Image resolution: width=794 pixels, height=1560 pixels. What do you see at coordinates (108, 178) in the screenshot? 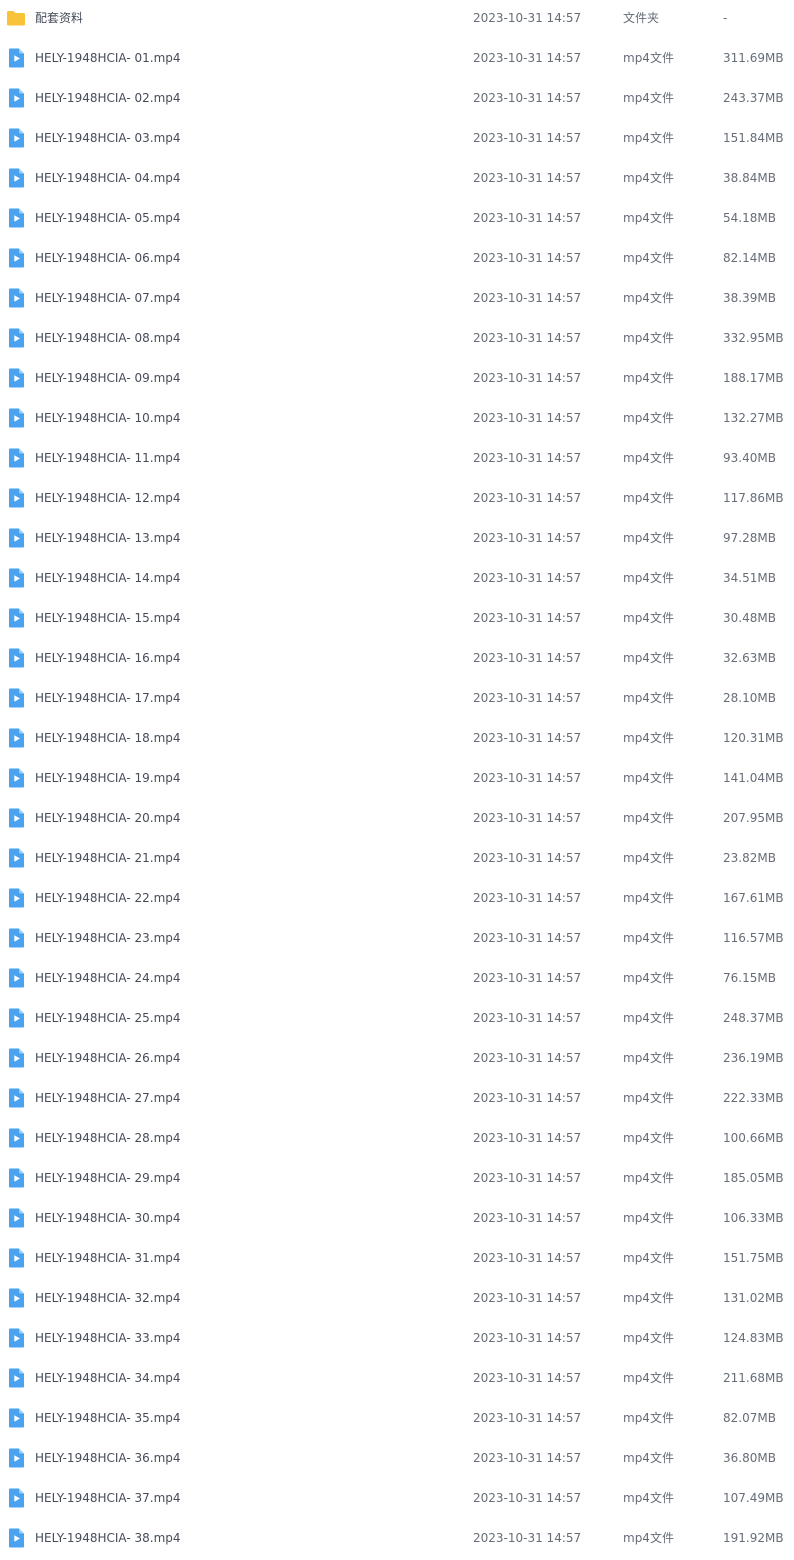
I see `file-name: HELY-1948HCIA- 04.mp4` at bounding box center [108, 178].